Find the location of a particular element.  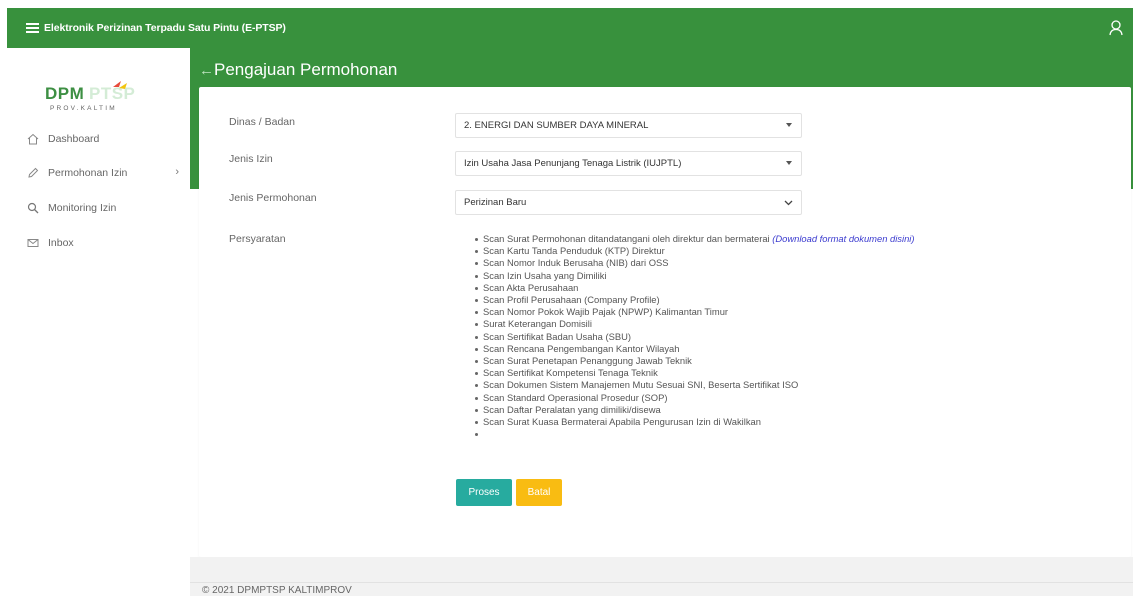

list-item: Scan Sertifikat Badan Usaha (SBU) is located at coordinates (695, 337).